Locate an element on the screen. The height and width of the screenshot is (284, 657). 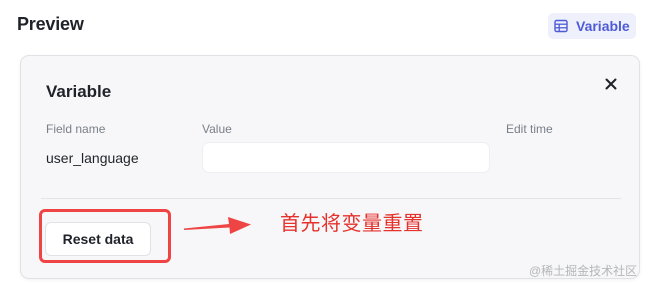
watermark: @稀土掘金技术社区 is located at coordinates (583, 271).